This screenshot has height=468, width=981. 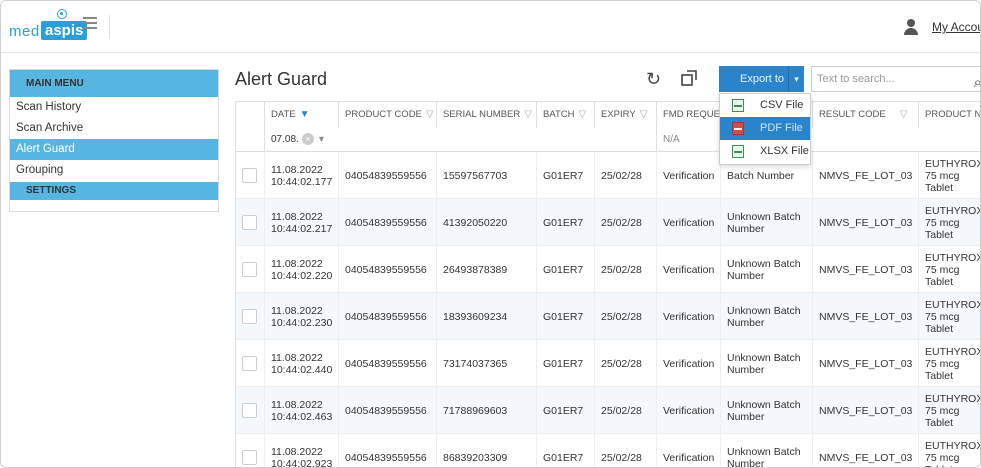 I want to click on hamburger-menu-icon, so click(x=90, y=23).